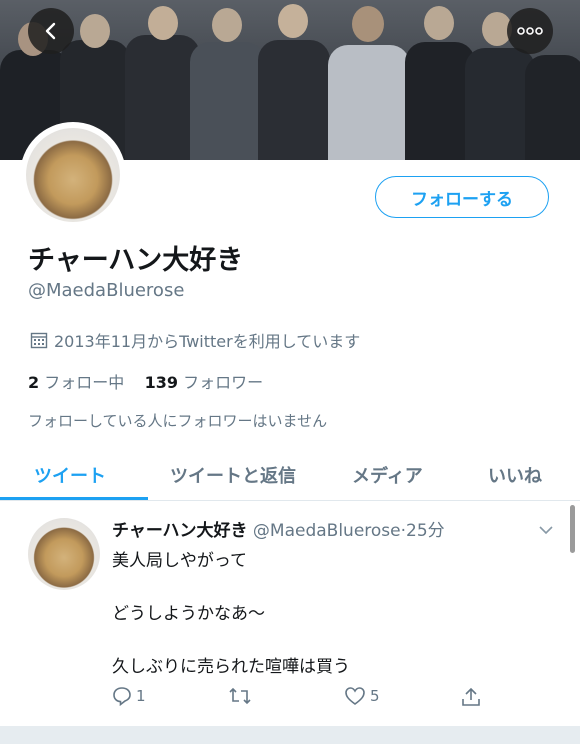  Describe the element at coordinates (188, 614) in the screenshot. I see `tweet-text-line: どうしようかなあ～` at that location.